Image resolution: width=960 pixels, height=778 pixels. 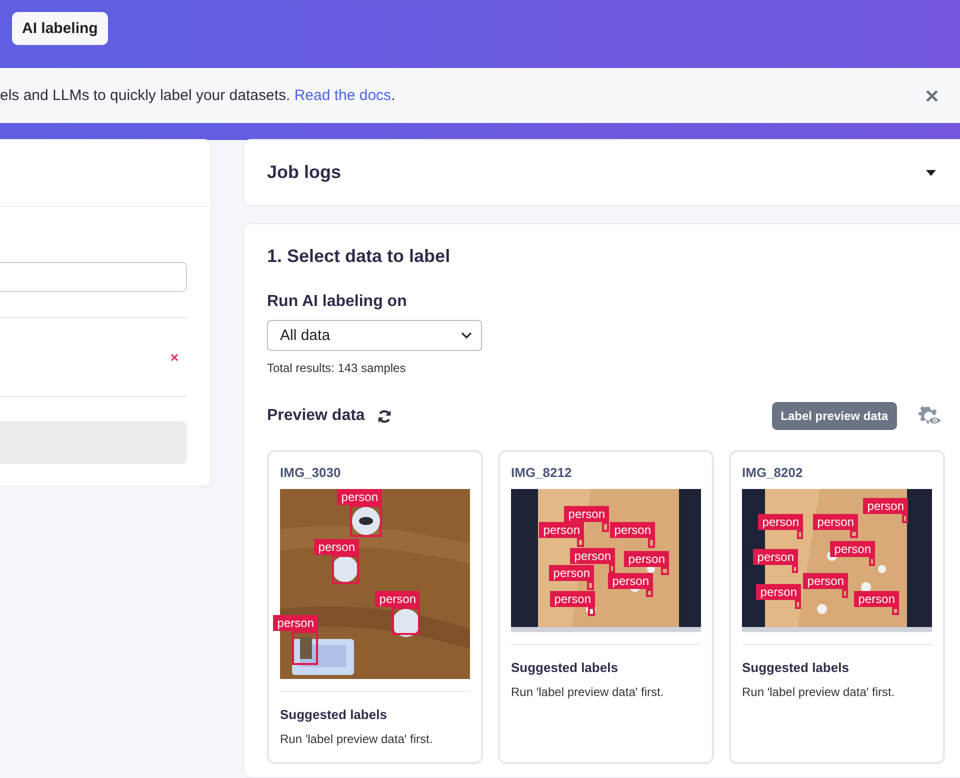 I want to click on banner-text: els and LLMs to quickly label your datasets. Read the docs., so click(x=198, y=95).